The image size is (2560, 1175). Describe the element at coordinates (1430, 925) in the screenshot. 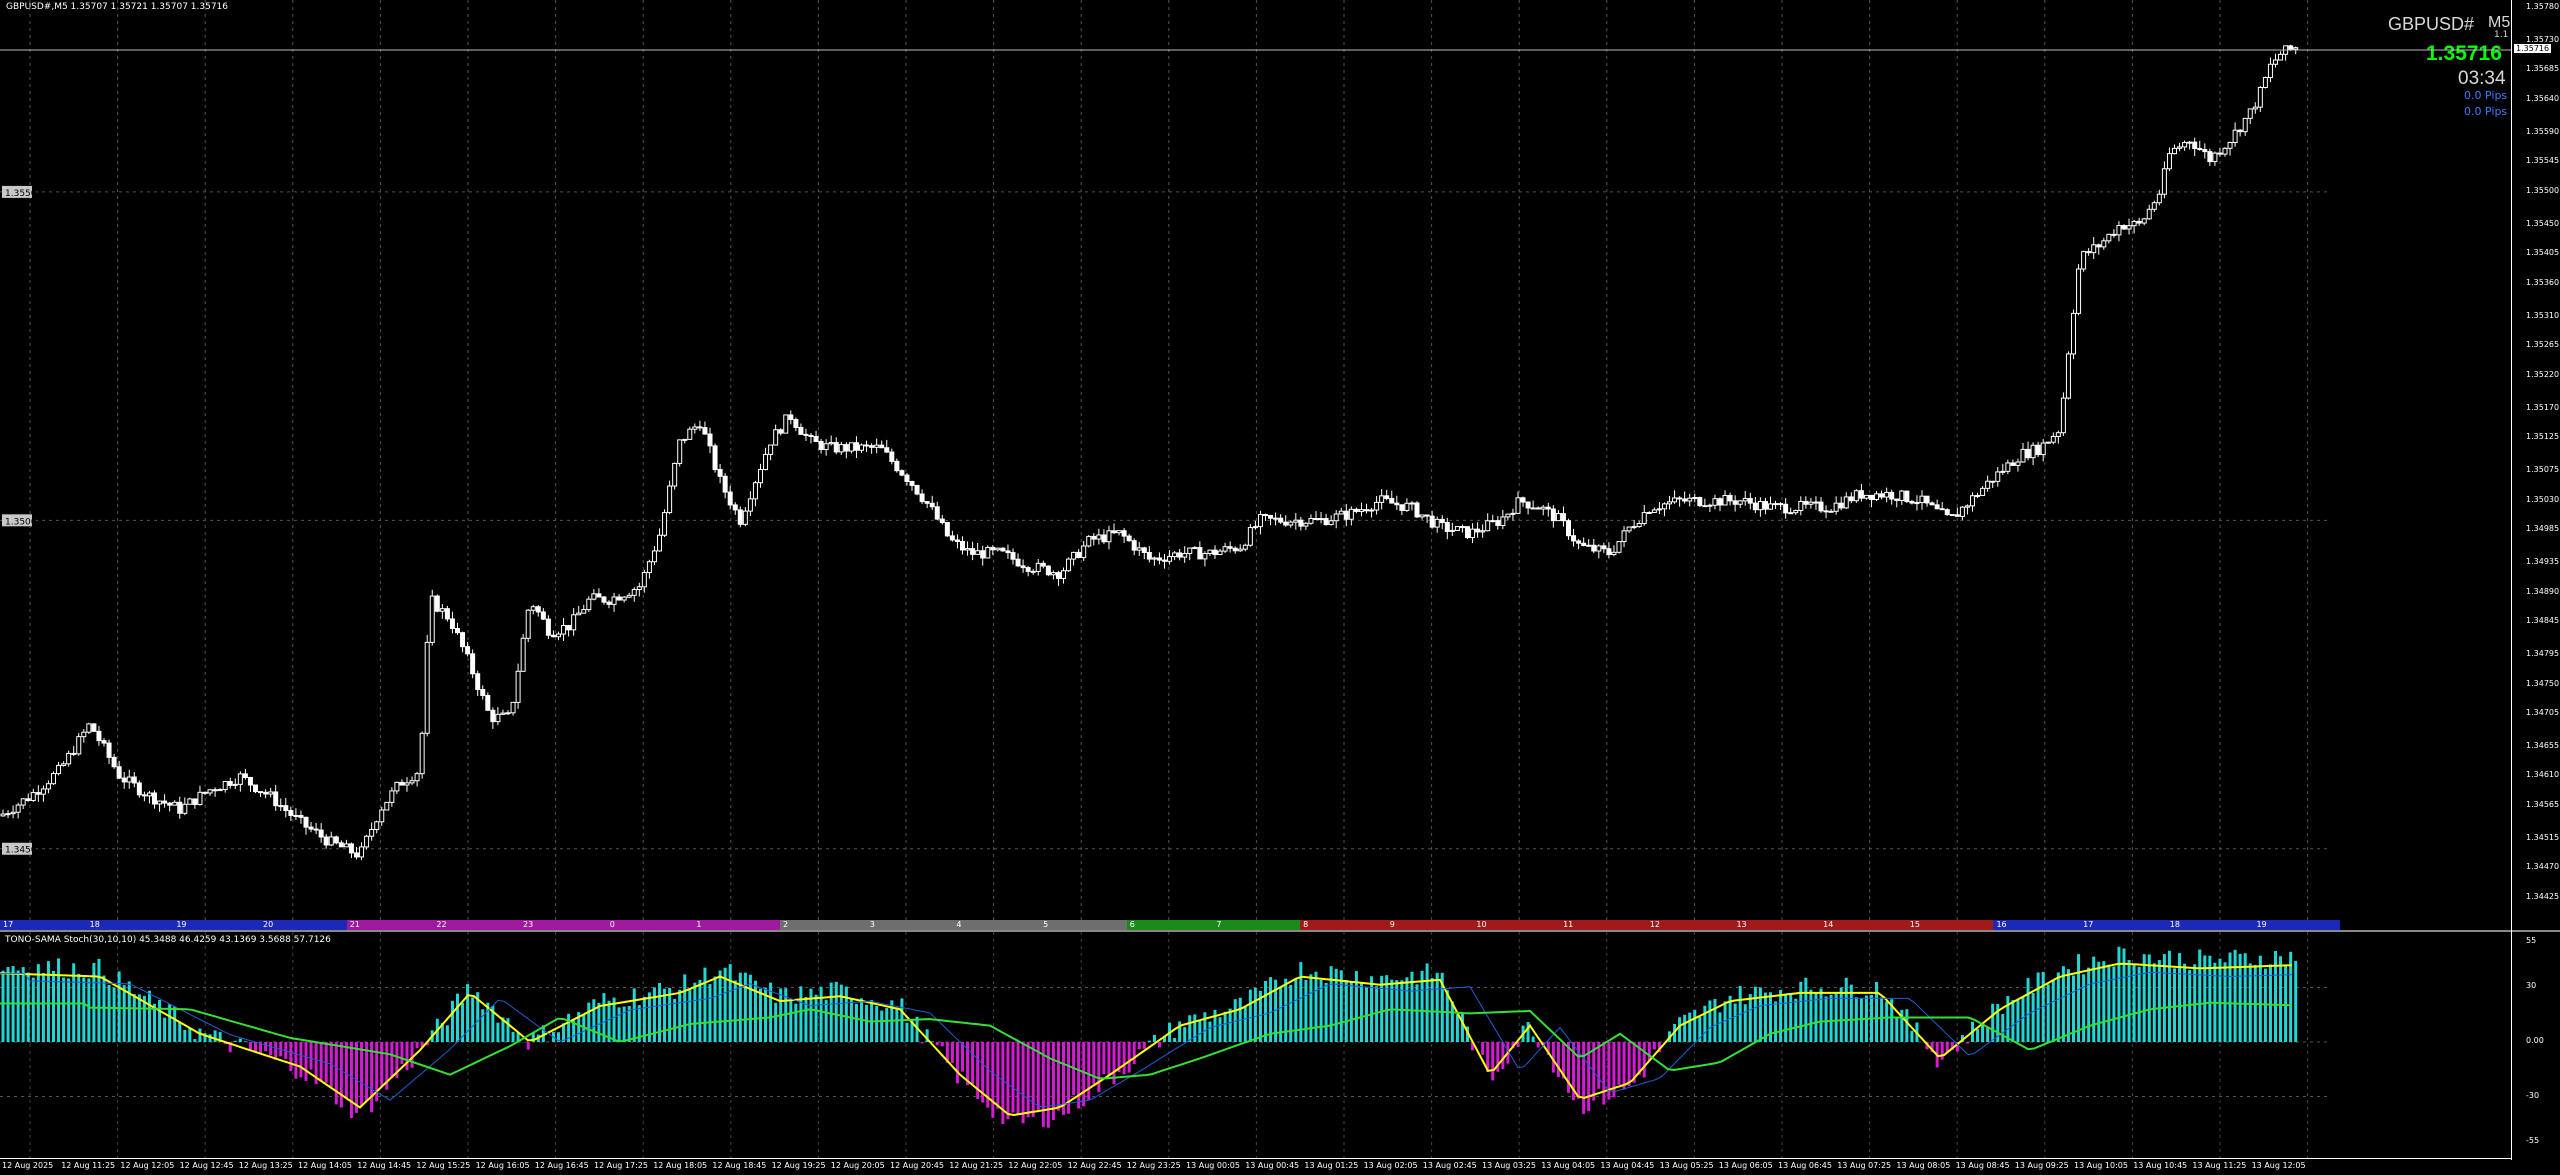

I see `session-segment: 9` at that location.